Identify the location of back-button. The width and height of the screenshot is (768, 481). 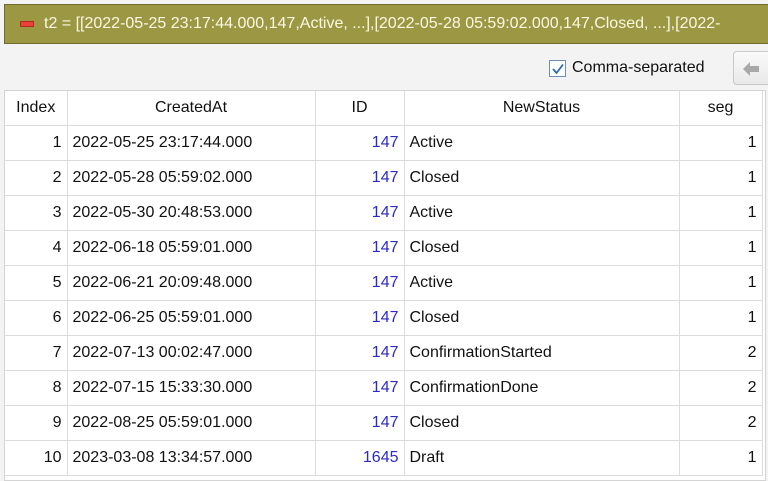
(750, 68).